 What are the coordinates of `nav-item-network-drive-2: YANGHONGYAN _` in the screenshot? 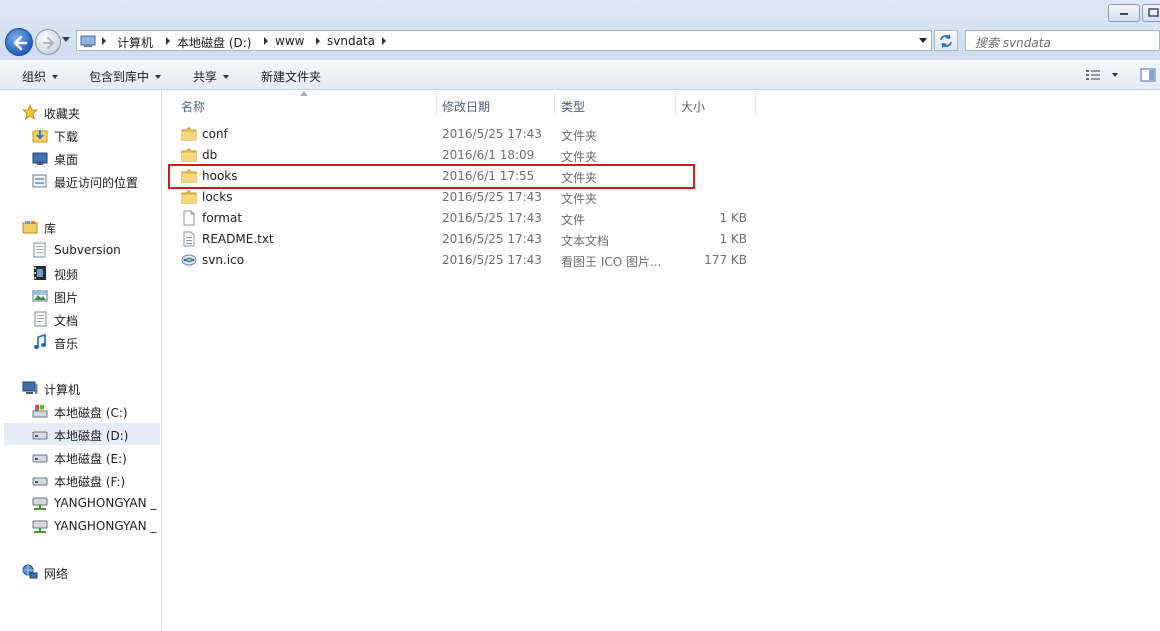 It's located at (96, 526).